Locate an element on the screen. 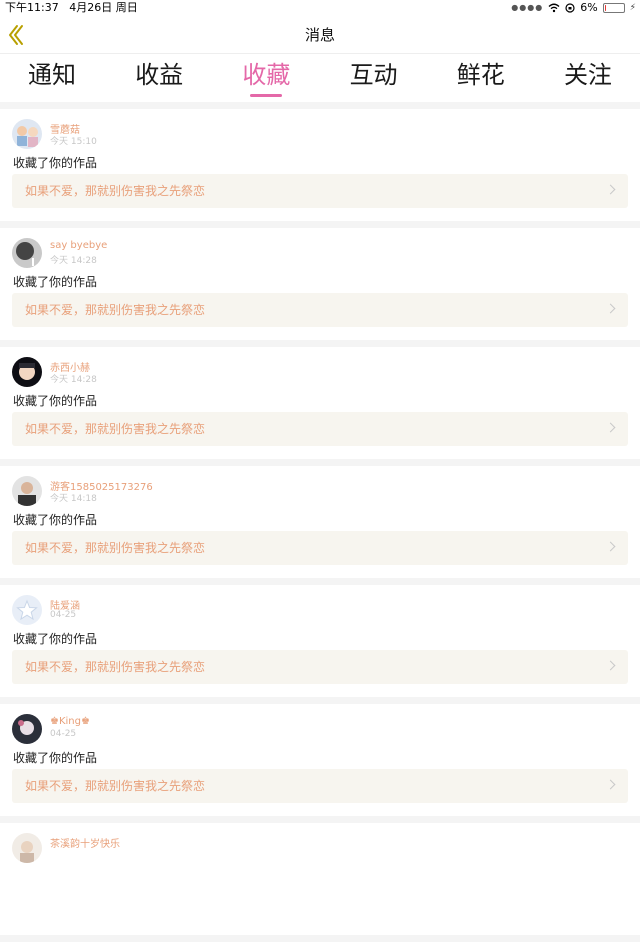 This screenshot has width=640, height=942. tab-label: 收益 is located at coordinates (159, 75).